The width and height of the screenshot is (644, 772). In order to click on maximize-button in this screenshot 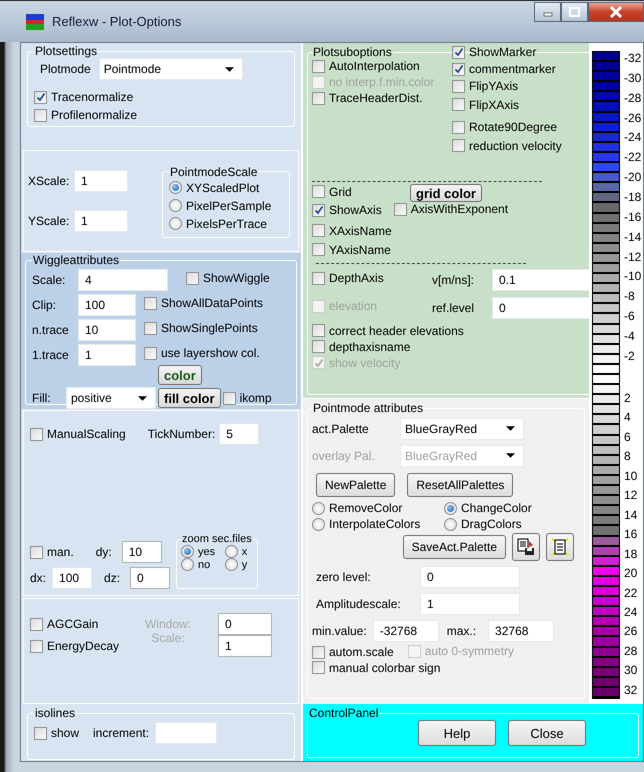, I will do `click(574, 12)`.